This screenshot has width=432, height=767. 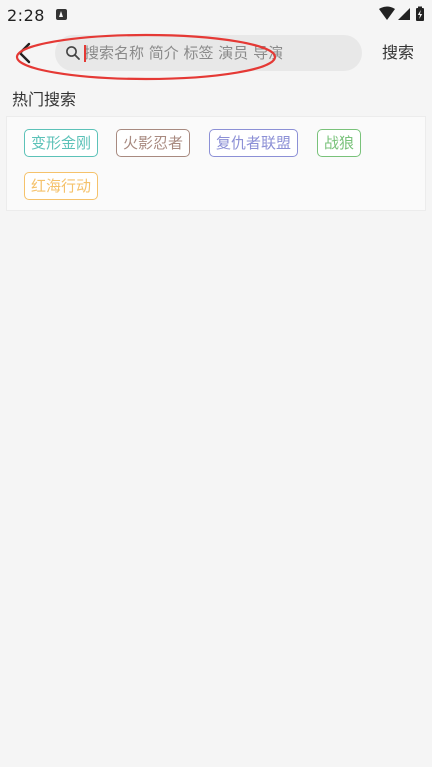 I want to click on hot-search-tags: 变形金刚 火影忍者 复仇者联盟 战狼 红海行动, so click(x=216, y=163).